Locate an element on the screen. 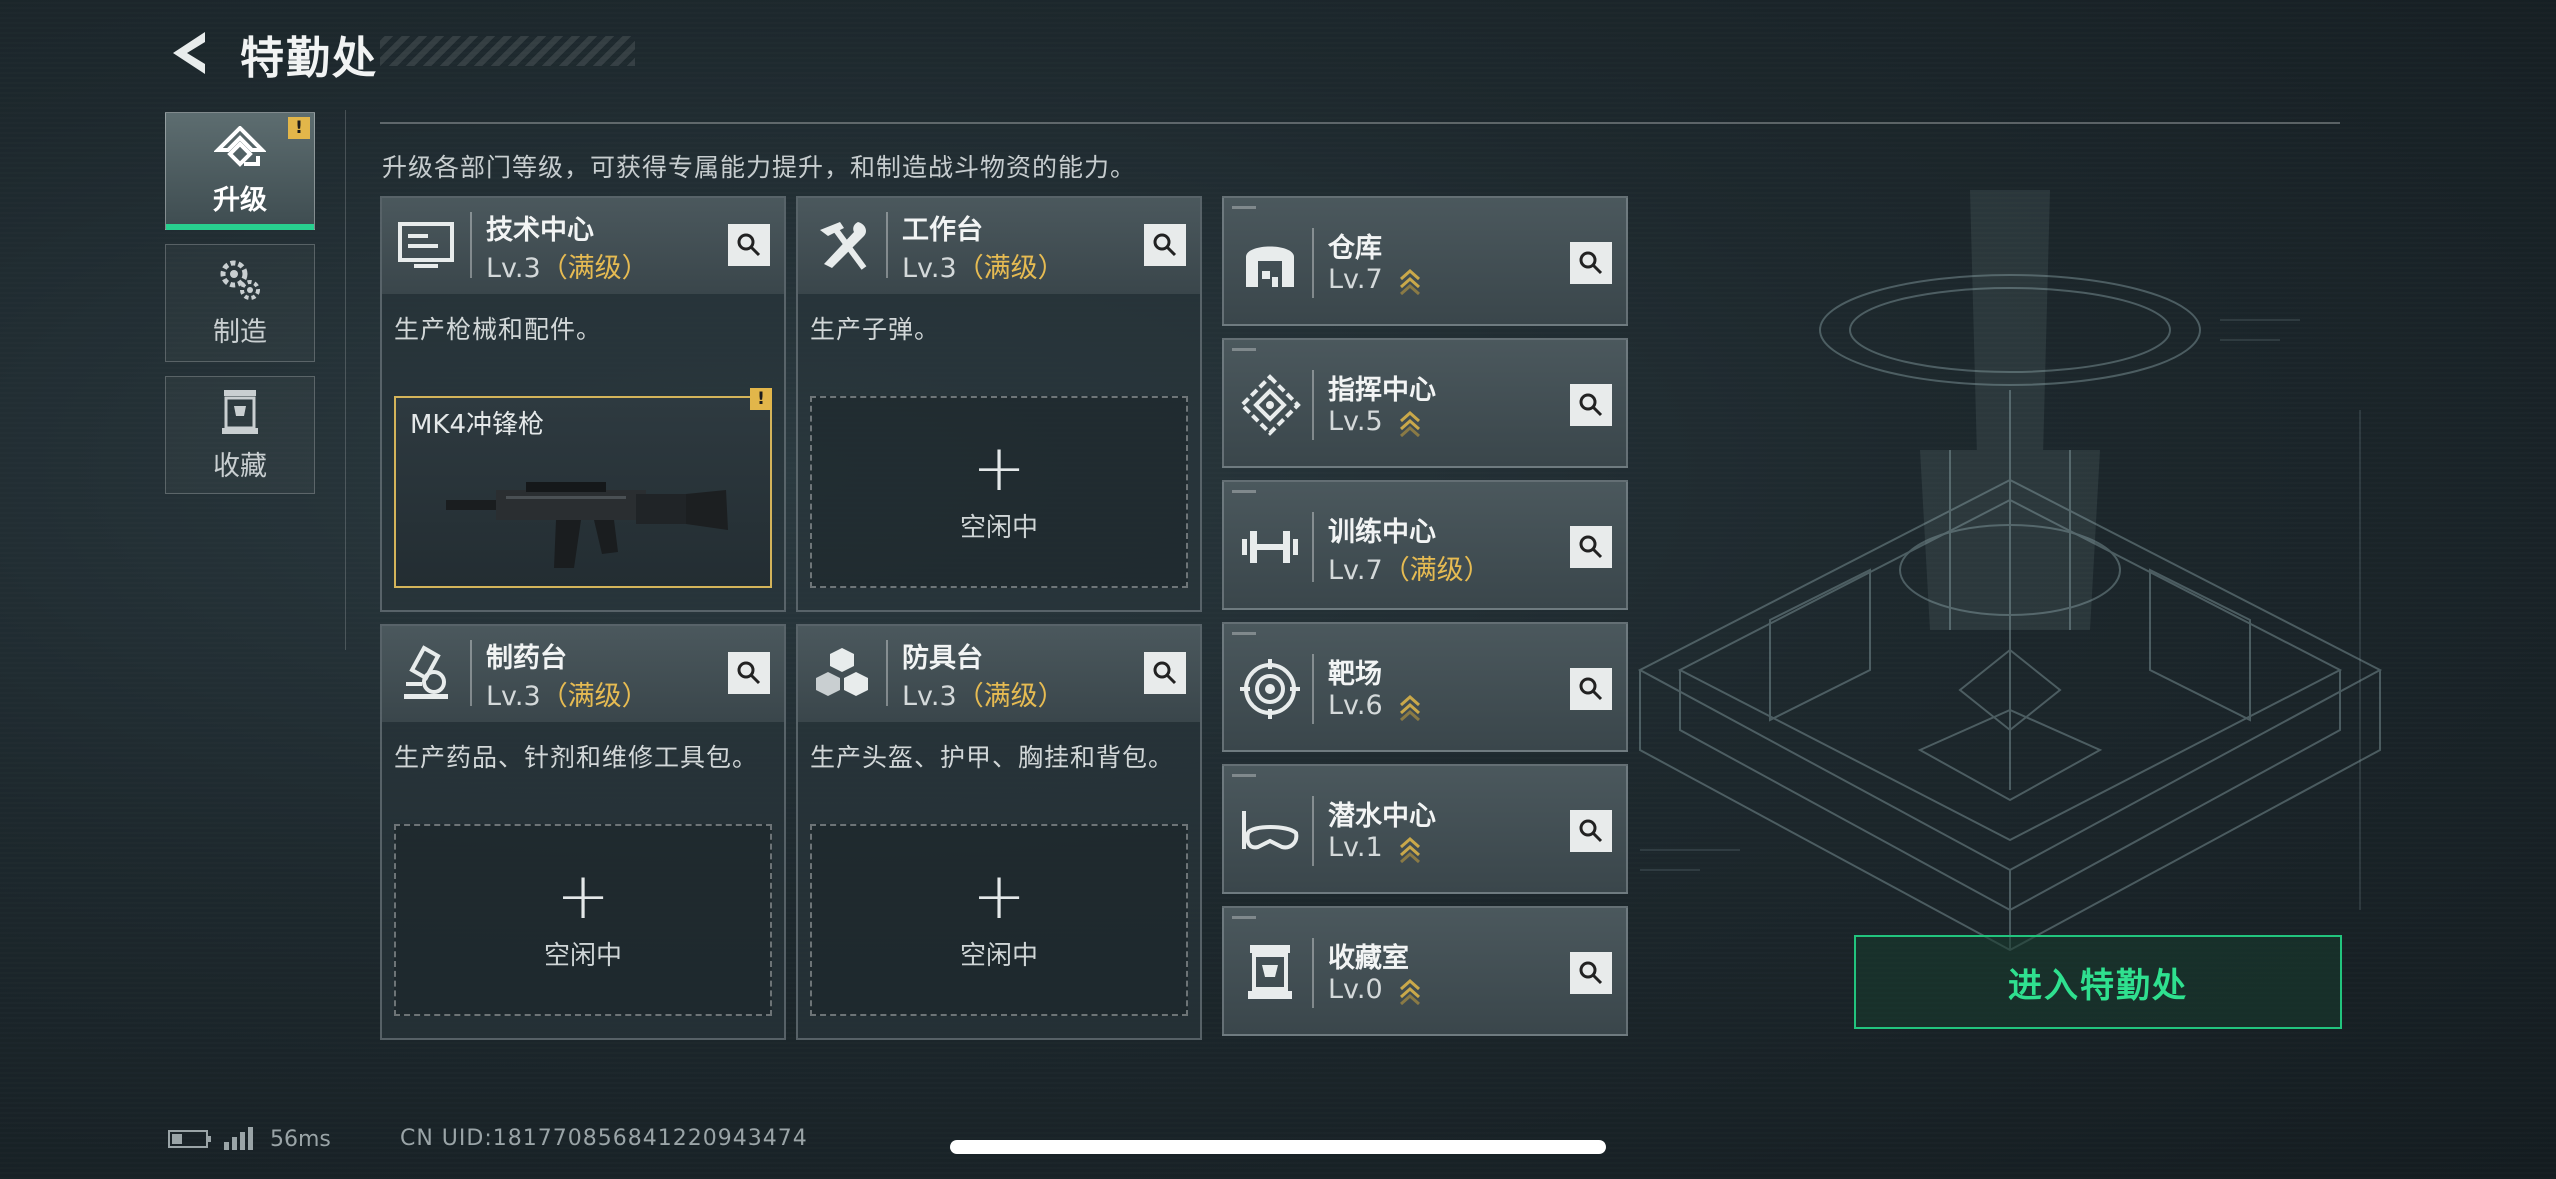 This screenshot has width=2556, height=1179. facility-name: 仓库 is located at coordinates (1355, 248).